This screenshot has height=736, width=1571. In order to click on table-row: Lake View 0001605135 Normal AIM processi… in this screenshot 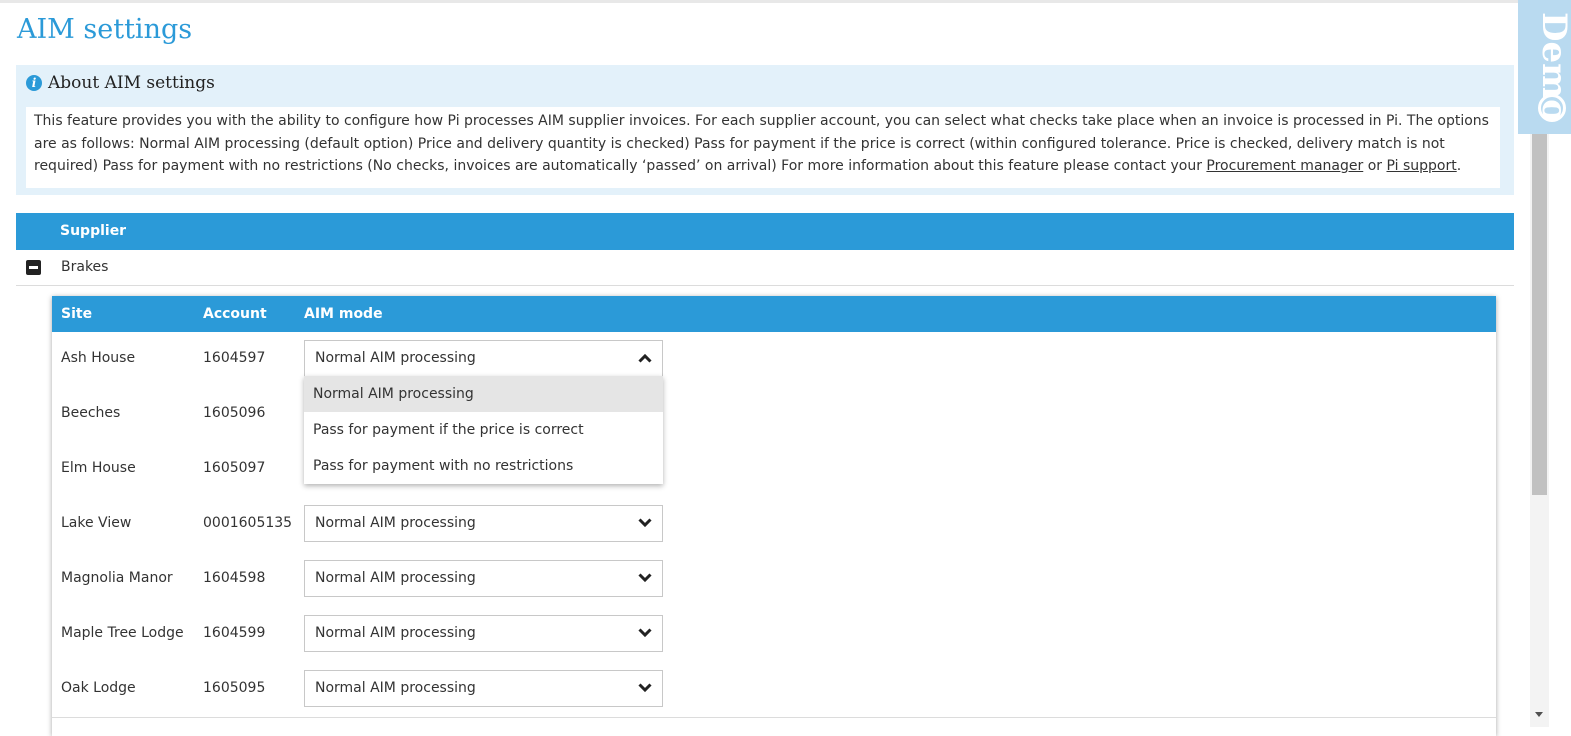, I will do `click(774, 525)`.